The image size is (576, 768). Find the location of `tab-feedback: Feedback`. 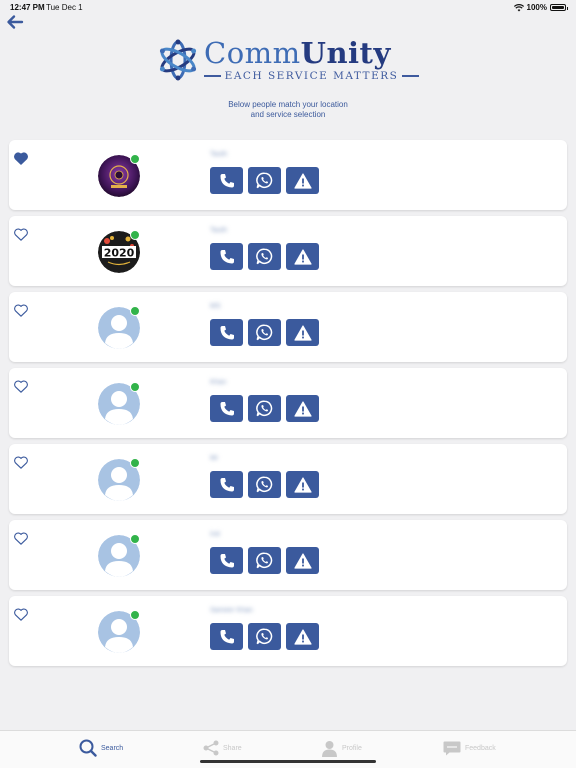

tab-feedback: Feedback is located at coordinates (469, 748).